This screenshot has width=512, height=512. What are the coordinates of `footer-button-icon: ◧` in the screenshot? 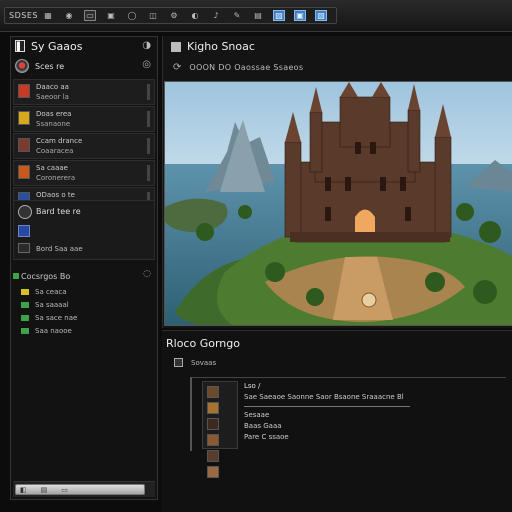 It's located at (23, 490).